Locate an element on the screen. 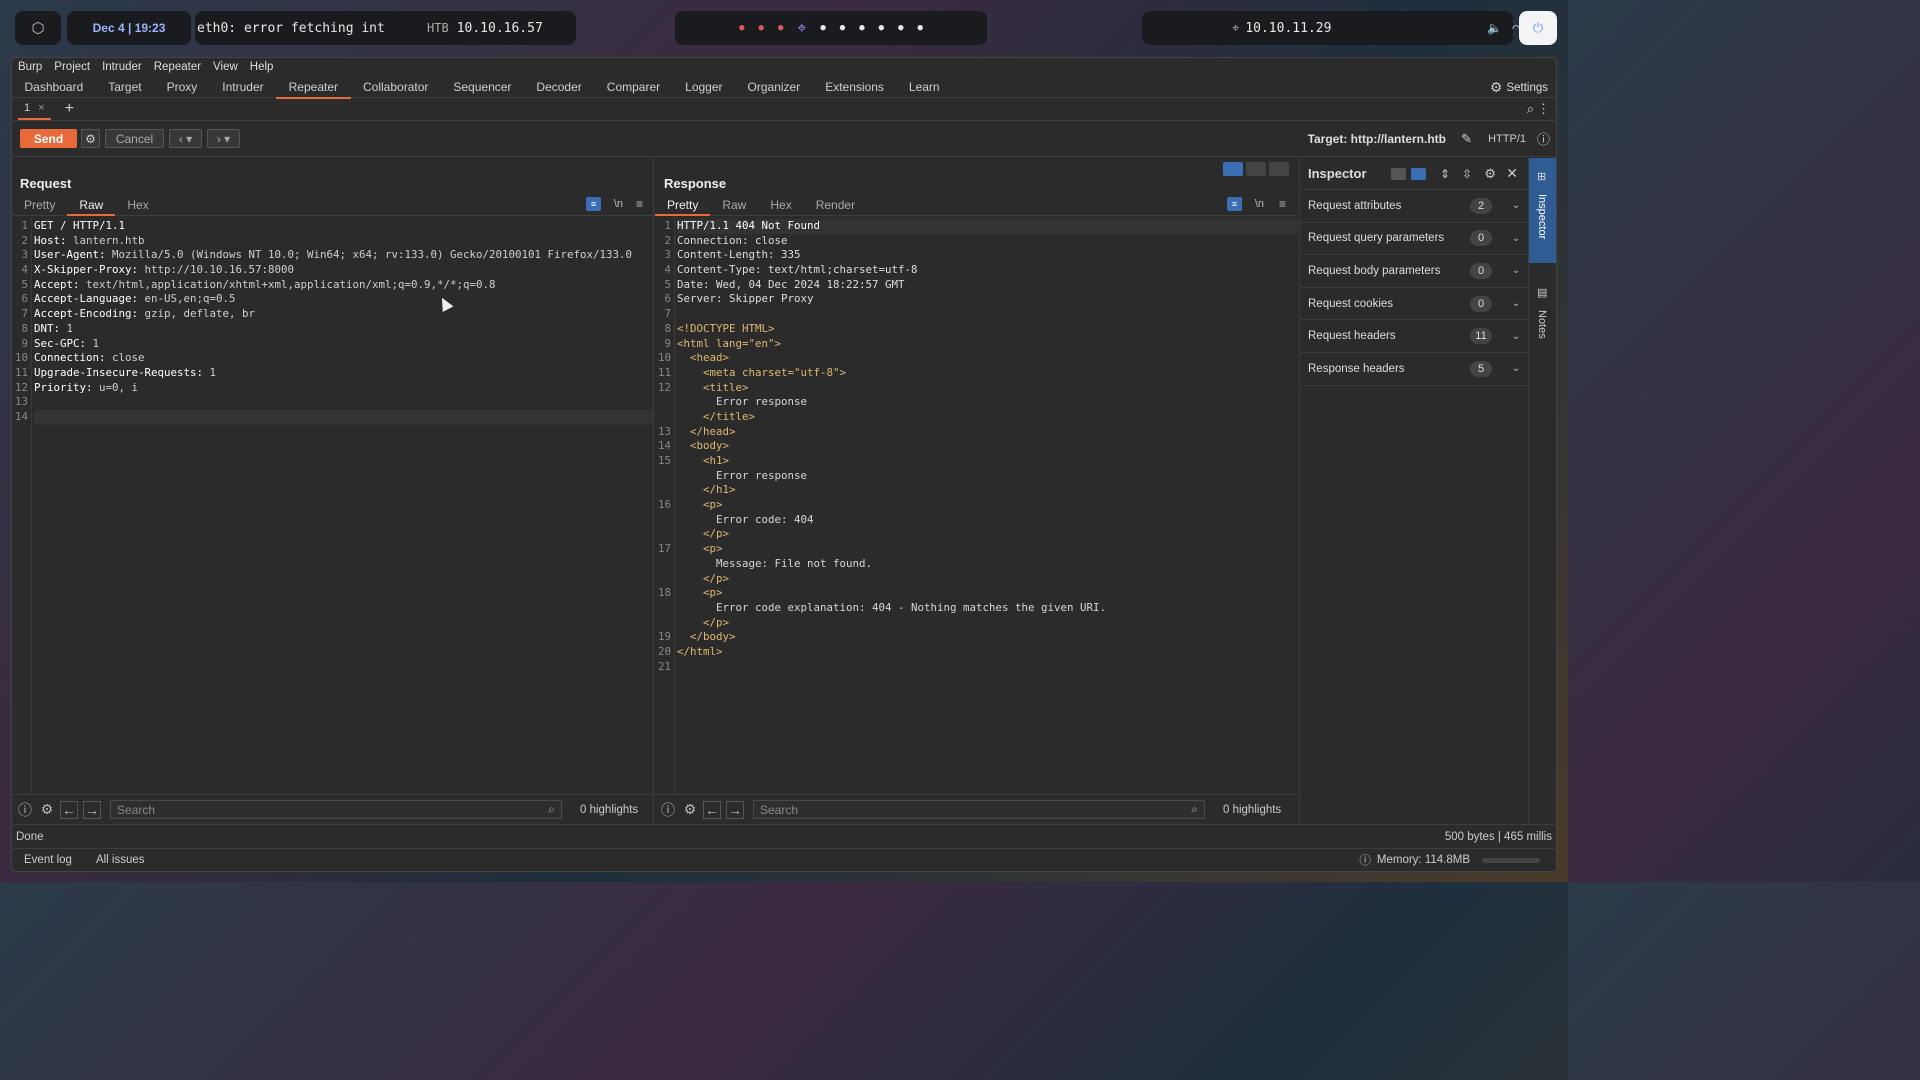 The image size is (1920, 1080). inspector-row-response-headers: Response headers 5 ⌄ is located at coordinates (1414, 369).